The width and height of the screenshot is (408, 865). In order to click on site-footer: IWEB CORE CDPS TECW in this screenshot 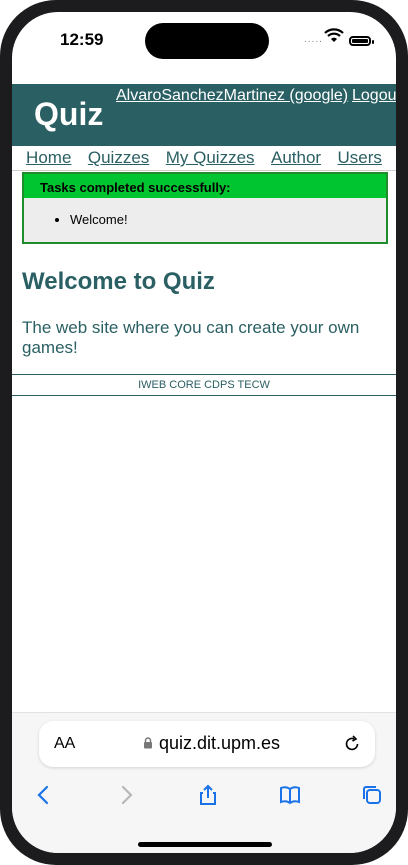, I will do `click(204, 385)`.